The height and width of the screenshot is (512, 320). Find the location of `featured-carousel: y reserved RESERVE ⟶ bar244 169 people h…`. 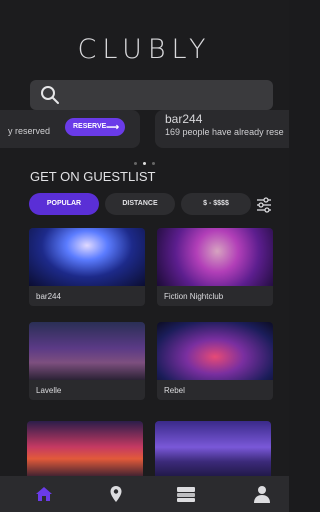

featured-carousel: y reserved RESERVE ⟶ bar244 169 people h… is located at coordinates (144, 130).